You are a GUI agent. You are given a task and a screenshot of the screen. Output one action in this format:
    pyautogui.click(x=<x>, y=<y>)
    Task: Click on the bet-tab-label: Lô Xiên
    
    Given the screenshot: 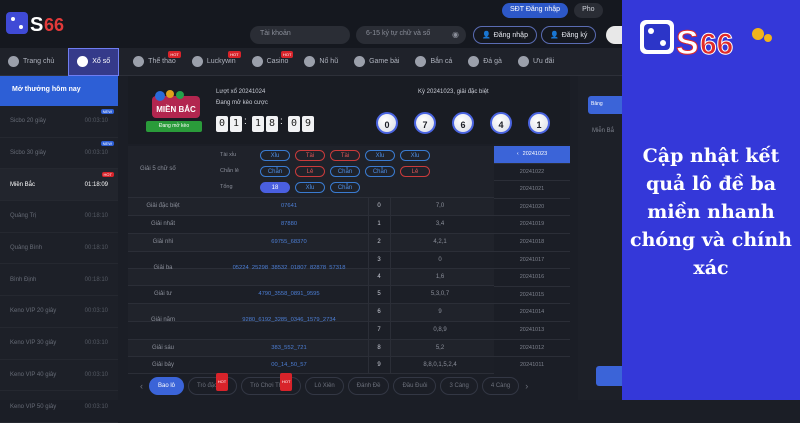 What is the action you would take?
    pyautogui.click(x=324, y=386)
    